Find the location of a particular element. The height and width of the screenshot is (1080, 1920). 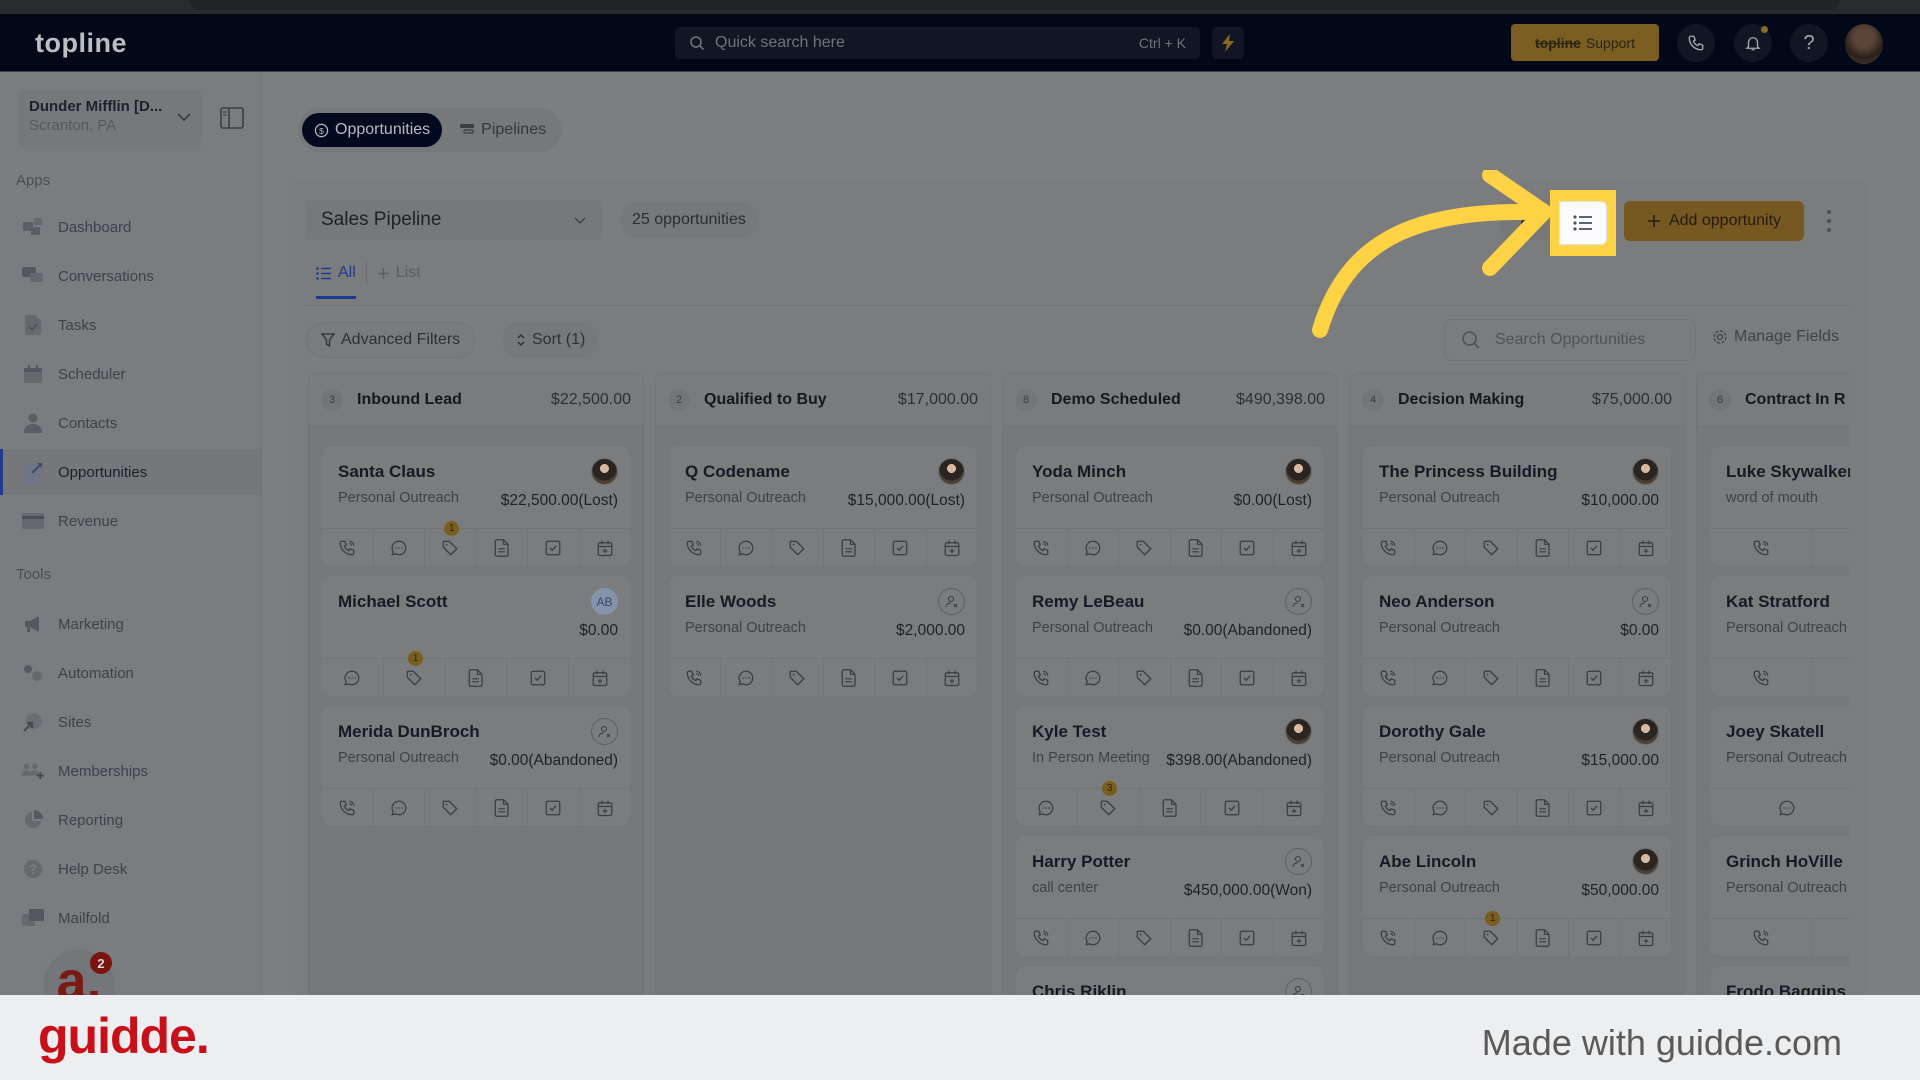

sidebar-item-revenue: Revenue is located at coordinates (131, 521).